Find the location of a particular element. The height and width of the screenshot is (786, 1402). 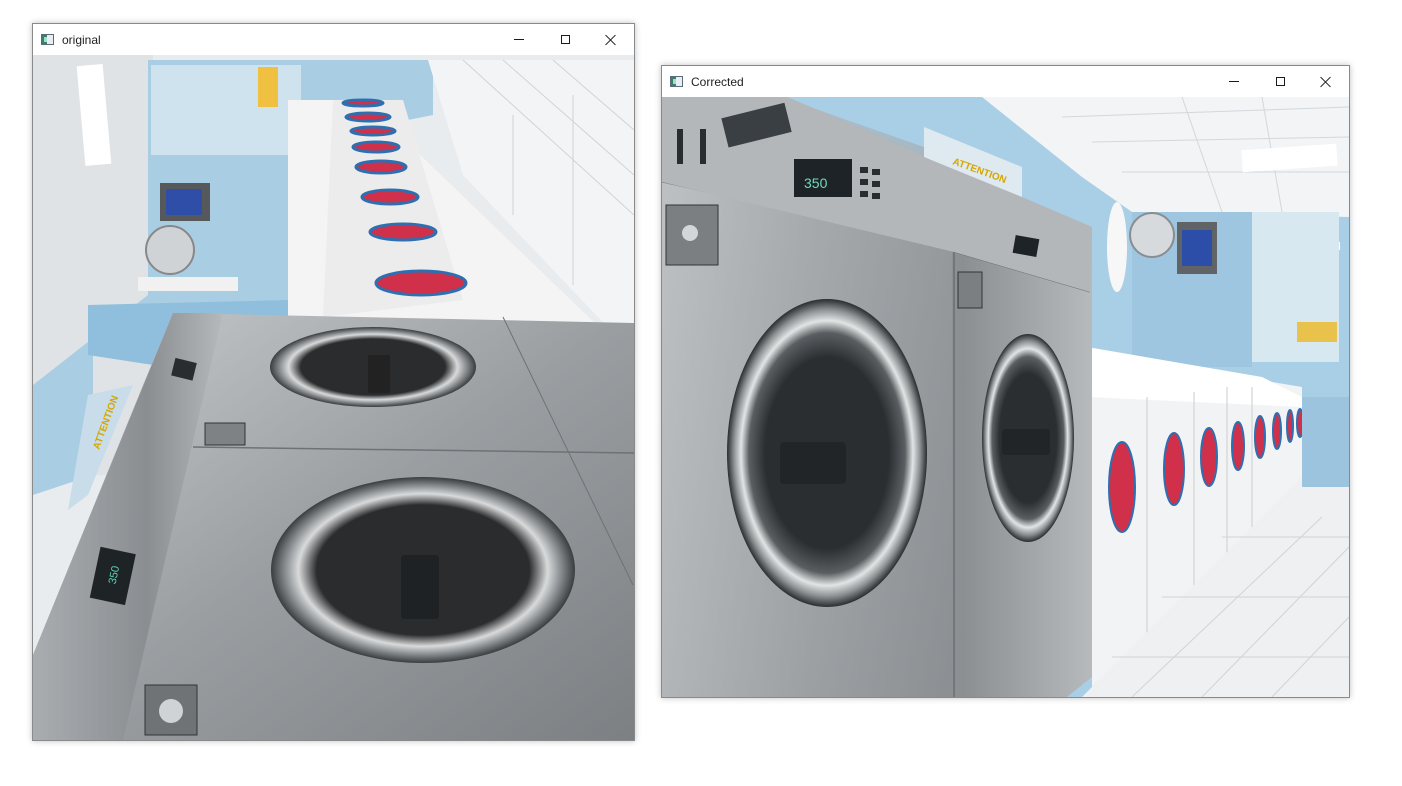

title-bar: Corrected is located at coordinates (1005, 82).